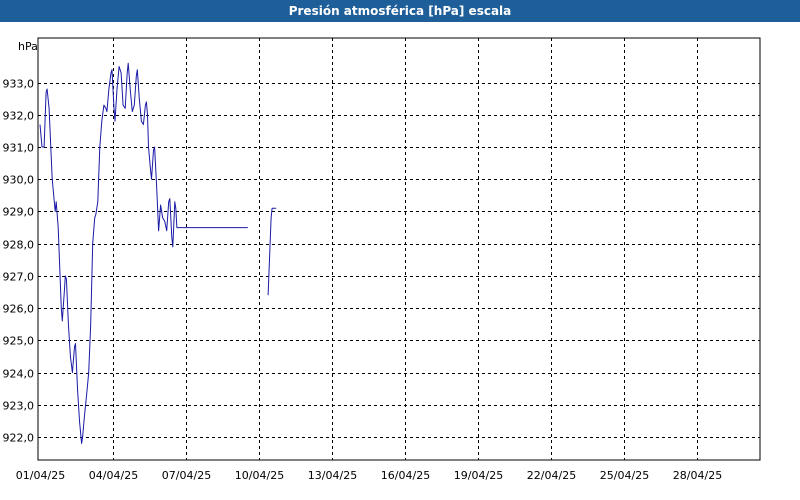 The image size is (800, 500). Describe the element at coordinates (405, 475) in the screenshot. I see `x-tick-label: 16/04/25` at that location.